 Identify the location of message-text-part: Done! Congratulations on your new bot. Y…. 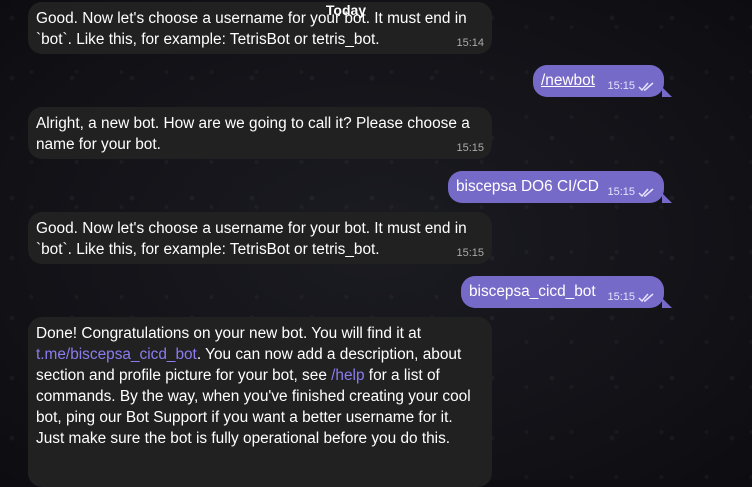
(229, 333).